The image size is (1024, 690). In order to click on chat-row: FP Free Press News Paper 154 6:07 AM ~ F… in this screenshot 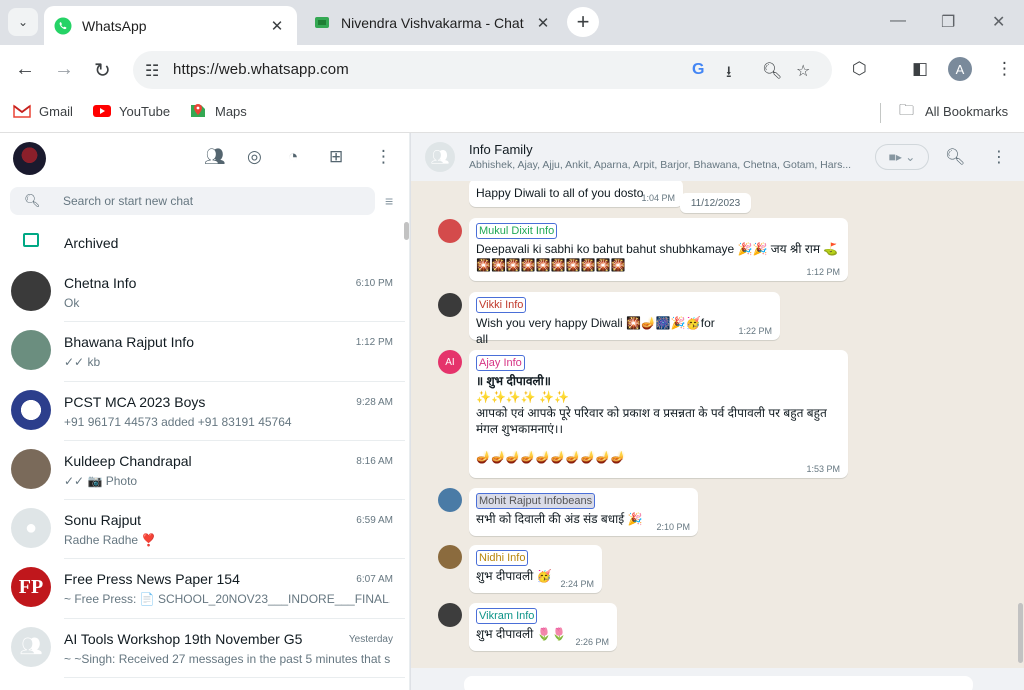, I will do `click(202, 589)`.